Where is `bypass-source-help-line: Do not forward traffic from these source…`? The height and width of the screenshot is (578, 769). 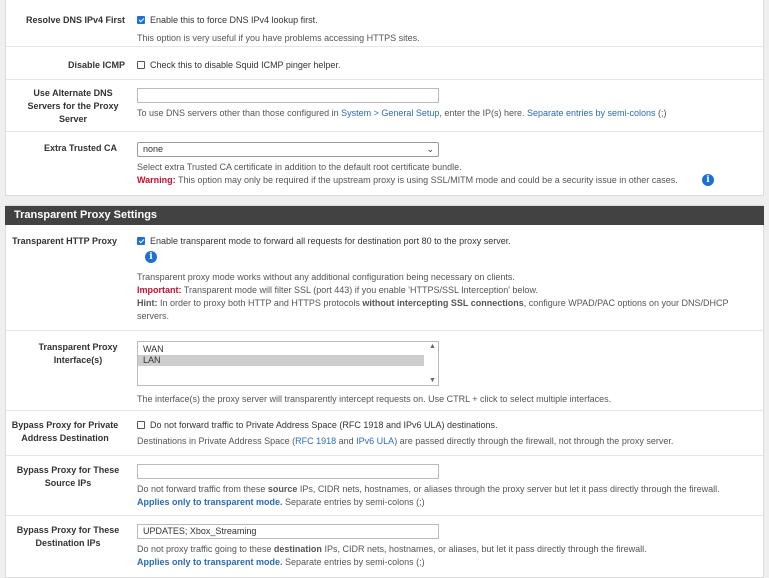 bypass-source-help-line: Do not forward traffic from these source… is located at coordinates (445, 489).